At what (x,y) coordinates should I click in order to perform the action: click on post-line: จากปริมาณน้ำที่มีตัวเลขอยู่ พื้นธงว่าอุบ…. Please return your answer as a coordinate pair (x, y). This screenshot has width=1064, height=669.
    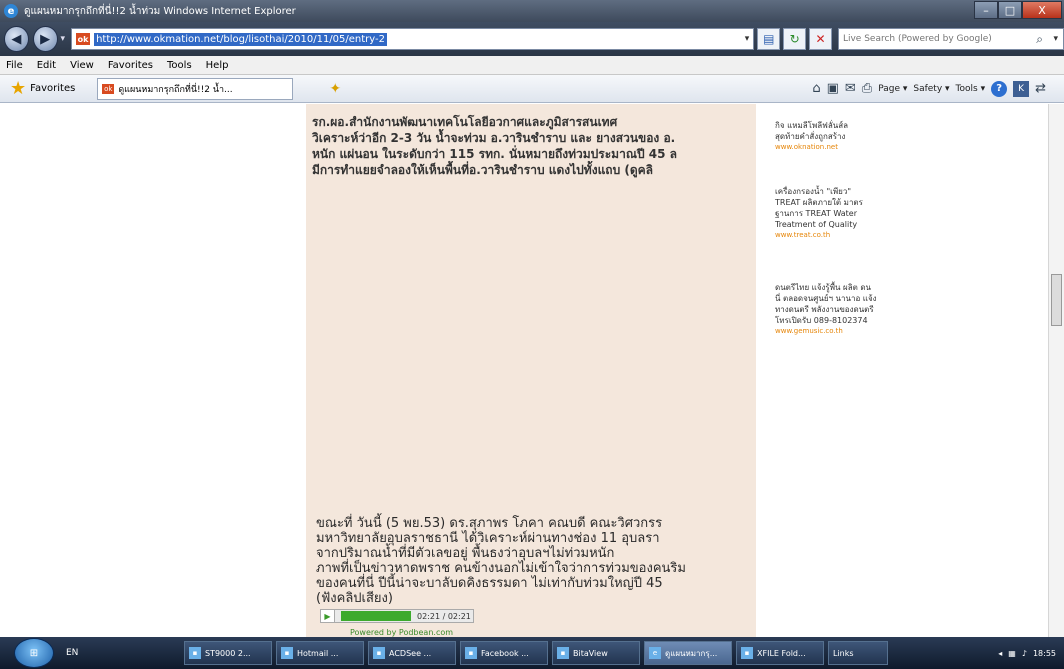
    Looking at the image, I should click on (465, 553).